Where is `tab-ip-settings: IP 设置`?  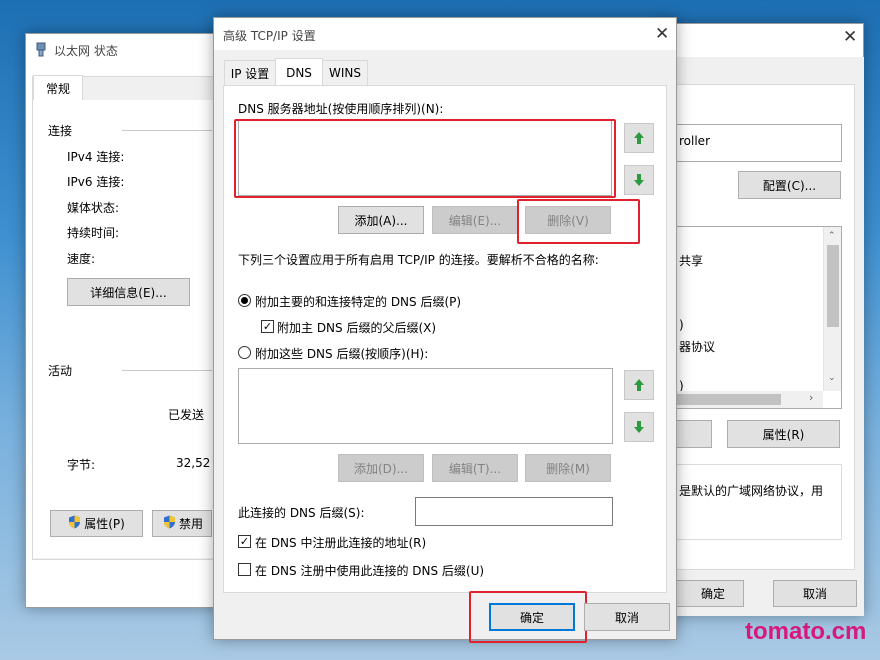
tab-ip-settings: IP 设置 is located at coordinates (250, 72).